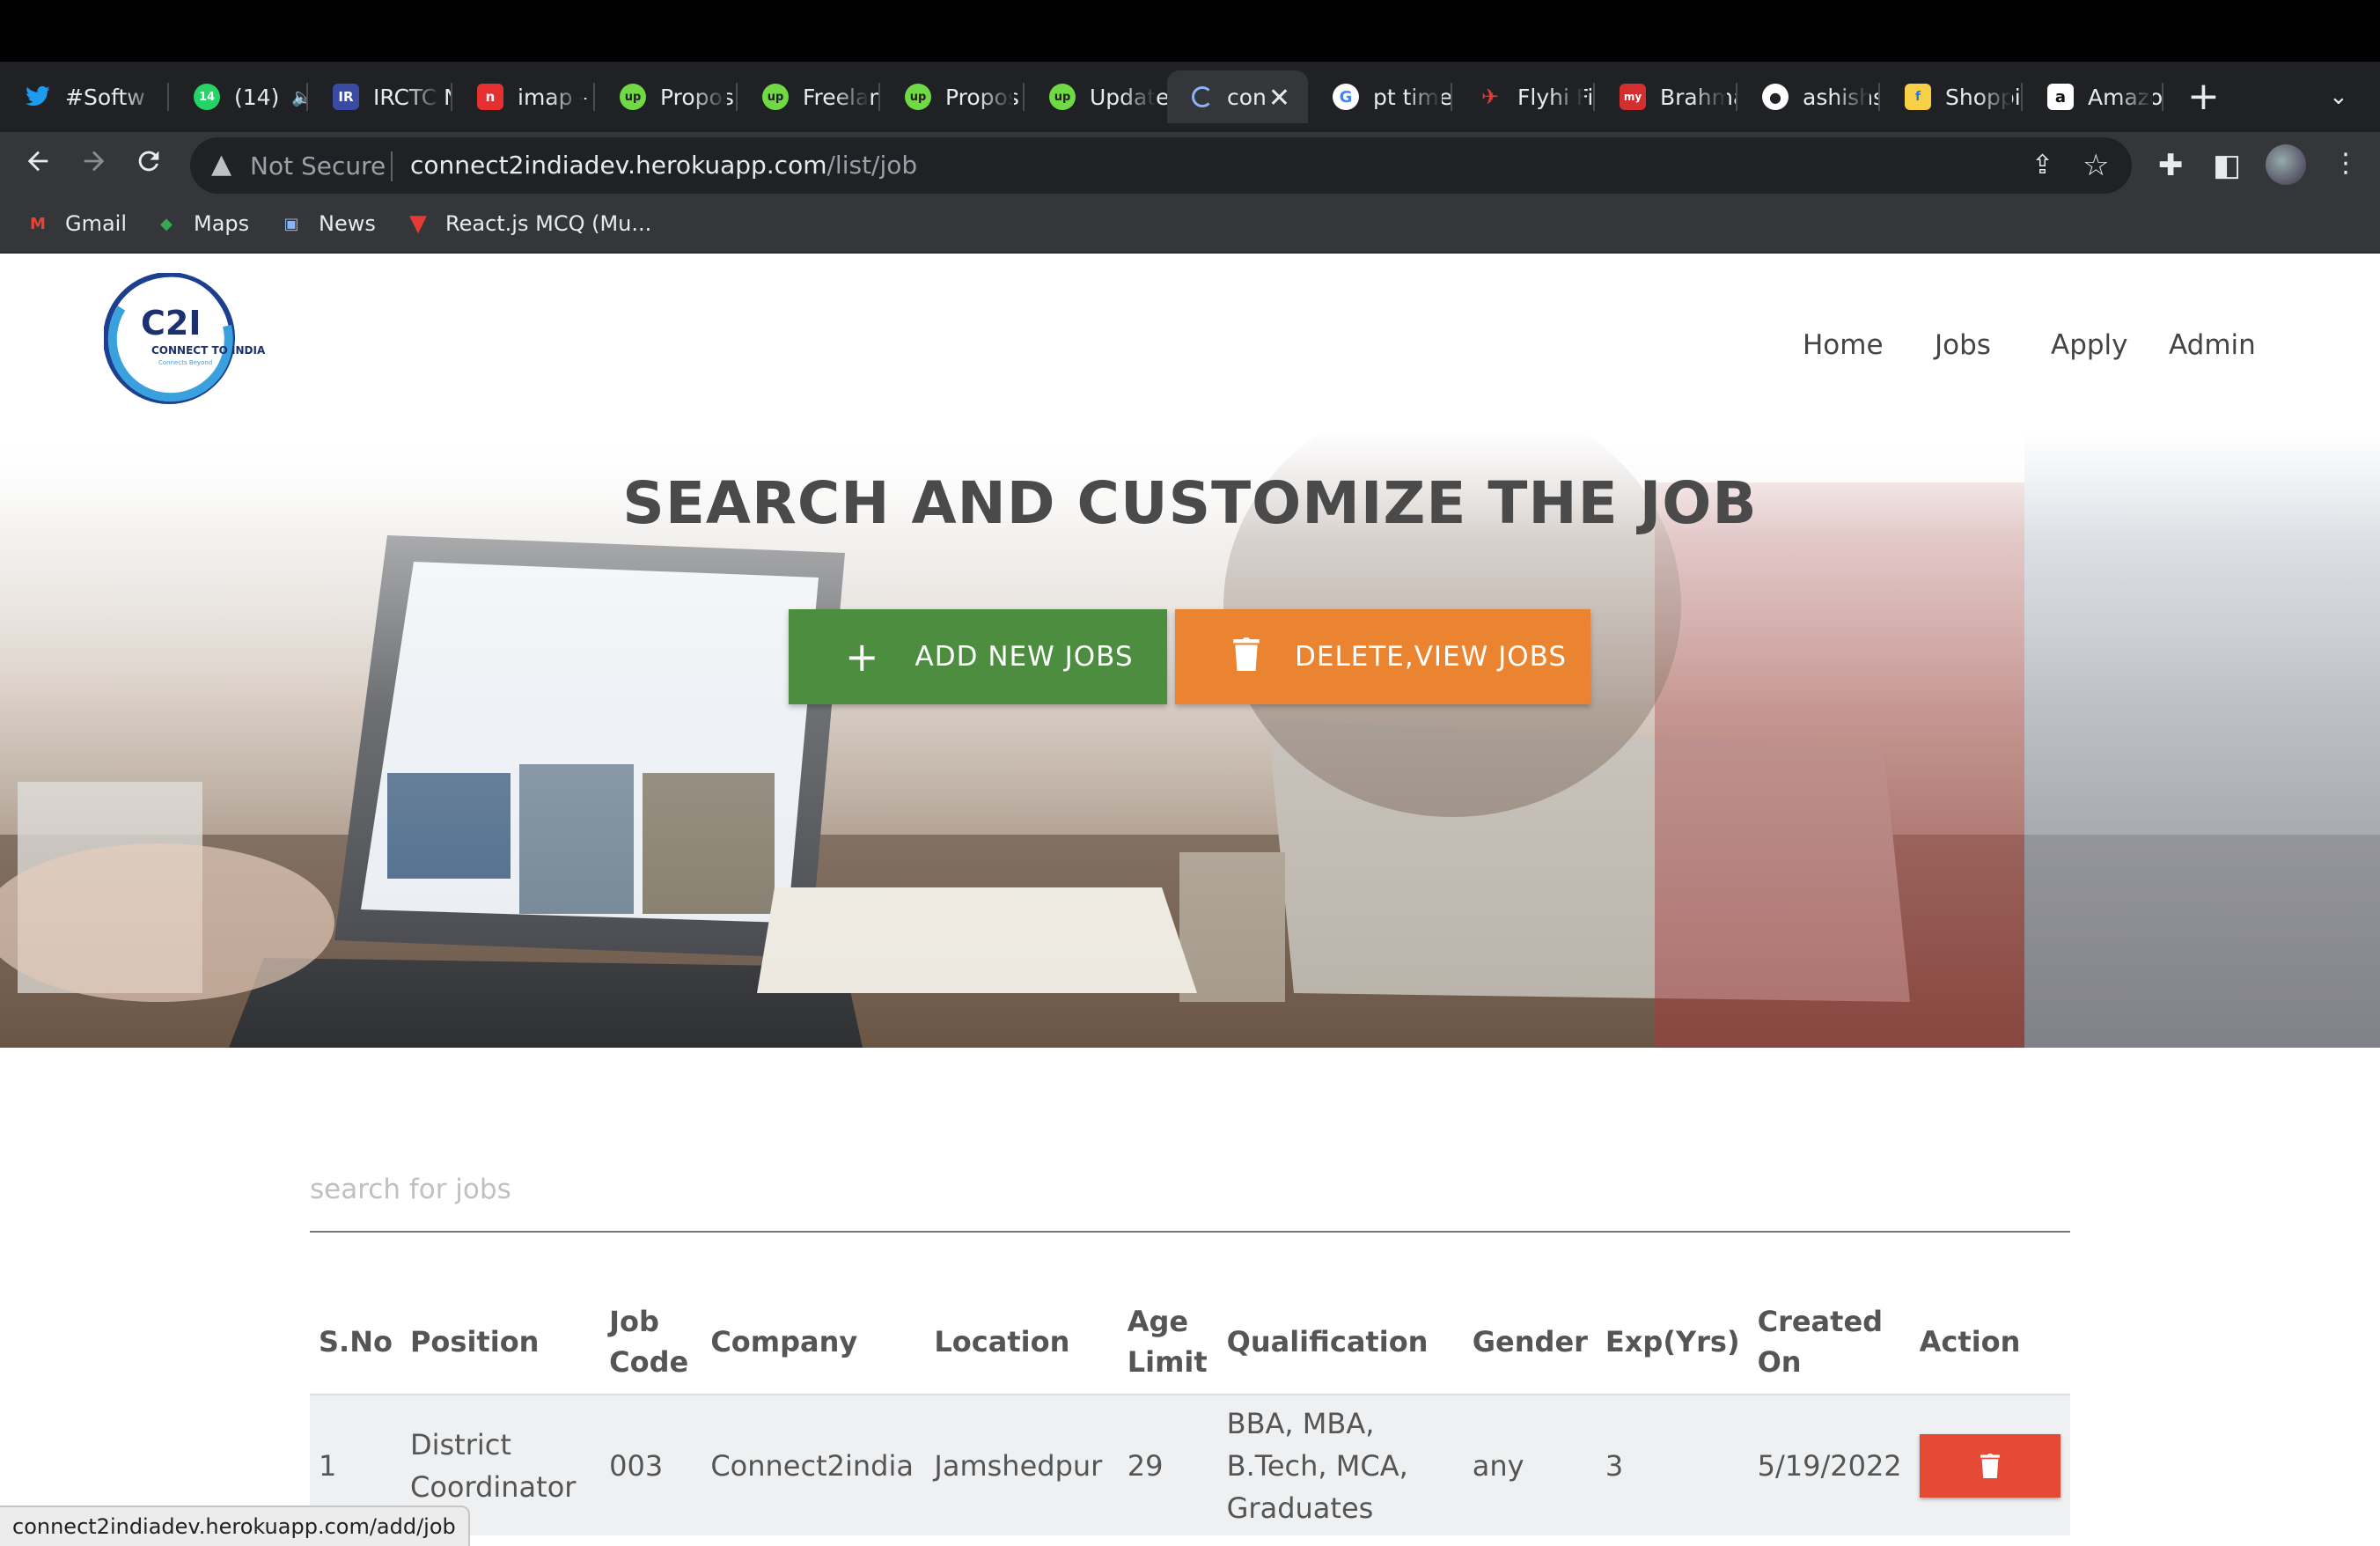 This screenshot has height=1546, width=2380. I want to click on col-exp: Exp(Yrs), so click(1672, 1342).